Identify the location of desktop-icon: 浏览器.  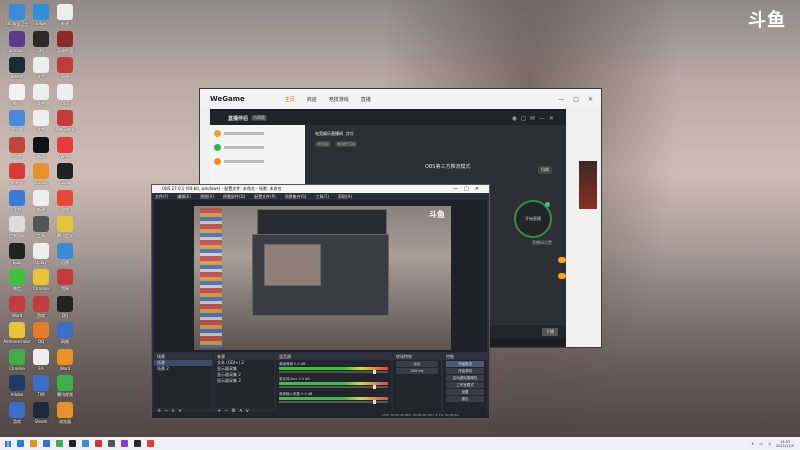
(65, 416).